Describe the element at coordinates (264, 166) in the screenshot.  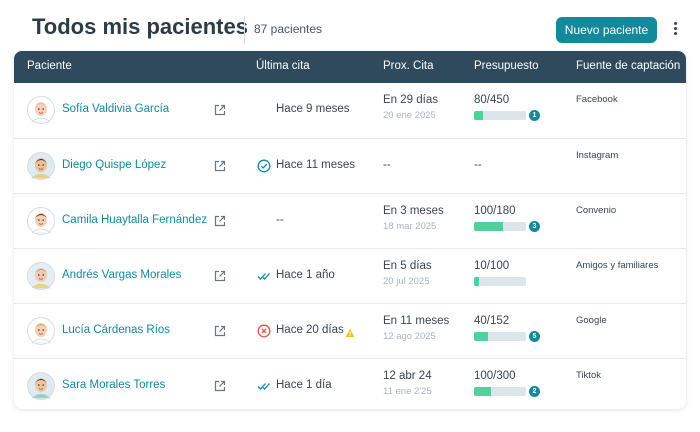
I see `check-circle-icon` at that location.